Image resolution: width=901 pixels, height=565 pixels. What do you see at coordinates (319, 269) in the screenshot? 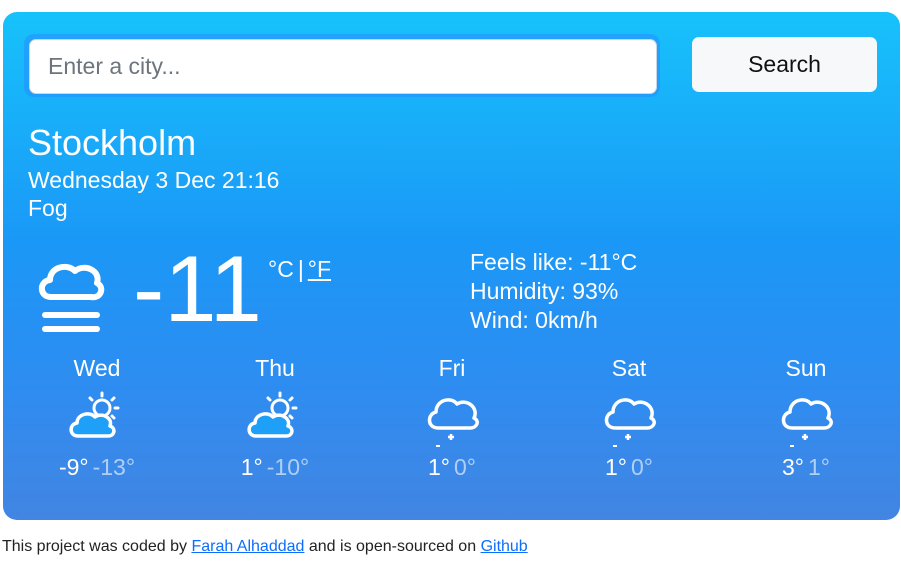
I see `fahrenheit-link: °F` at bounding box center [319, 269].